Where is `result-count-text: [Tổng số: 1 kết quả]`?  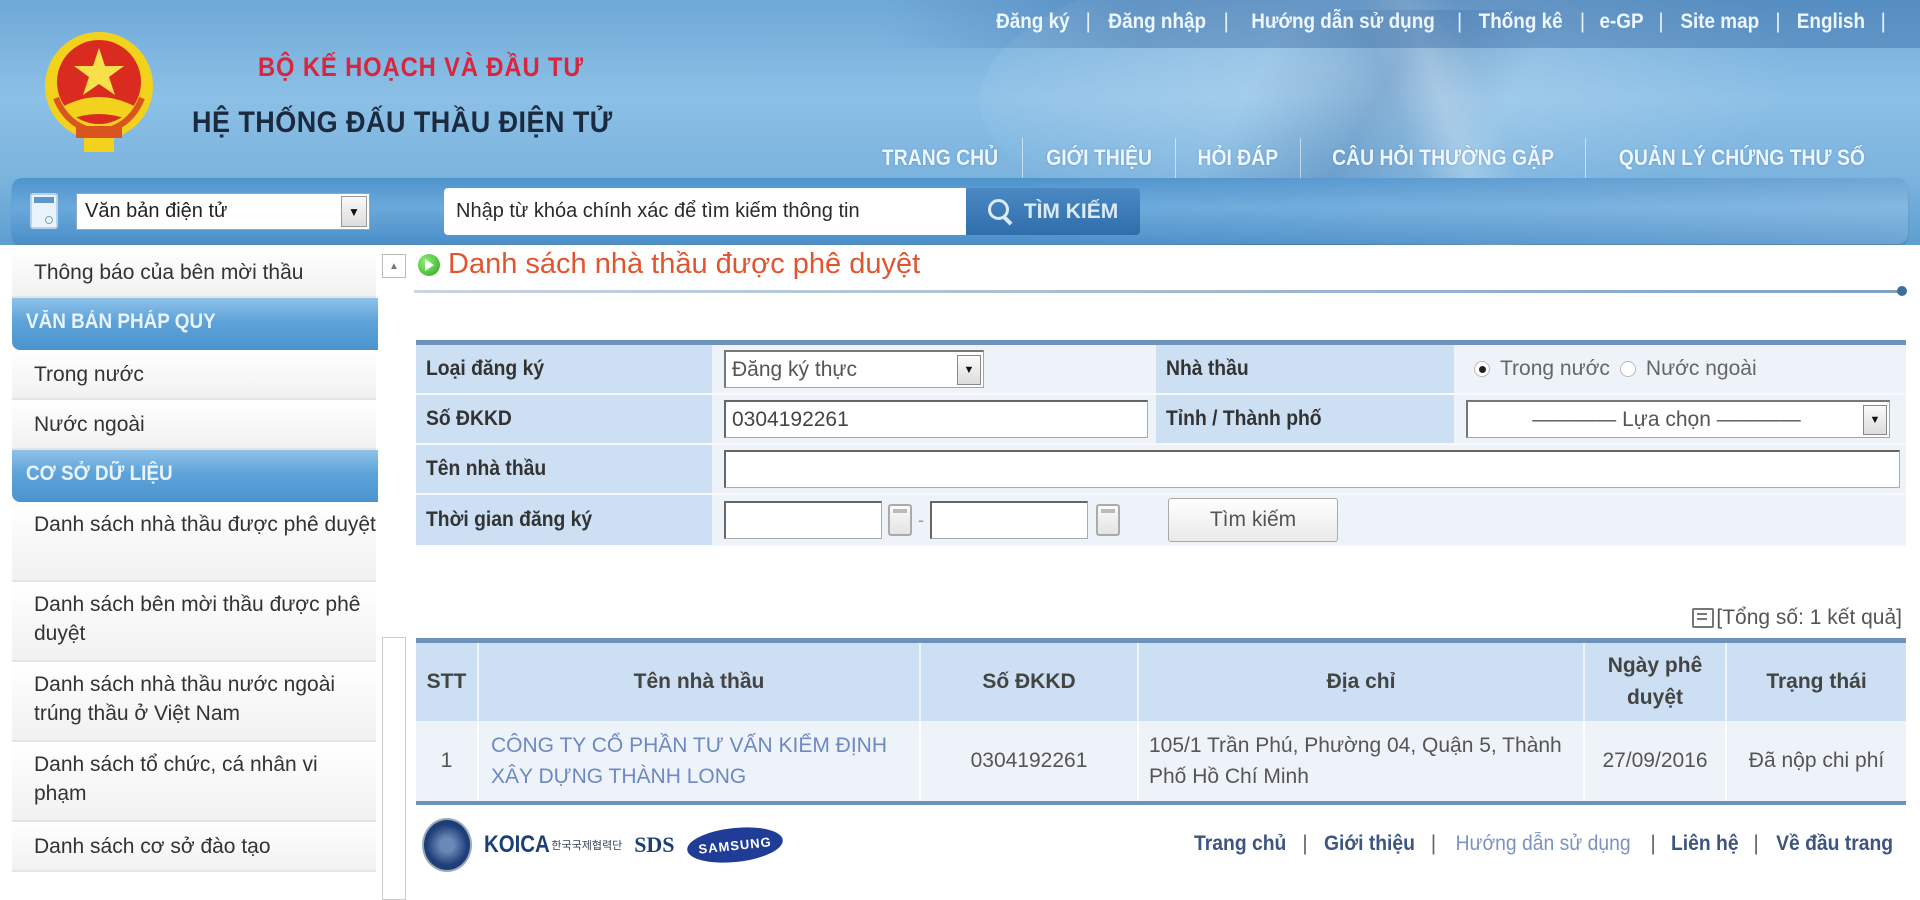
result-count-text: [Tổng số: 1 kết quả] is located at coordinates (1809, 617).